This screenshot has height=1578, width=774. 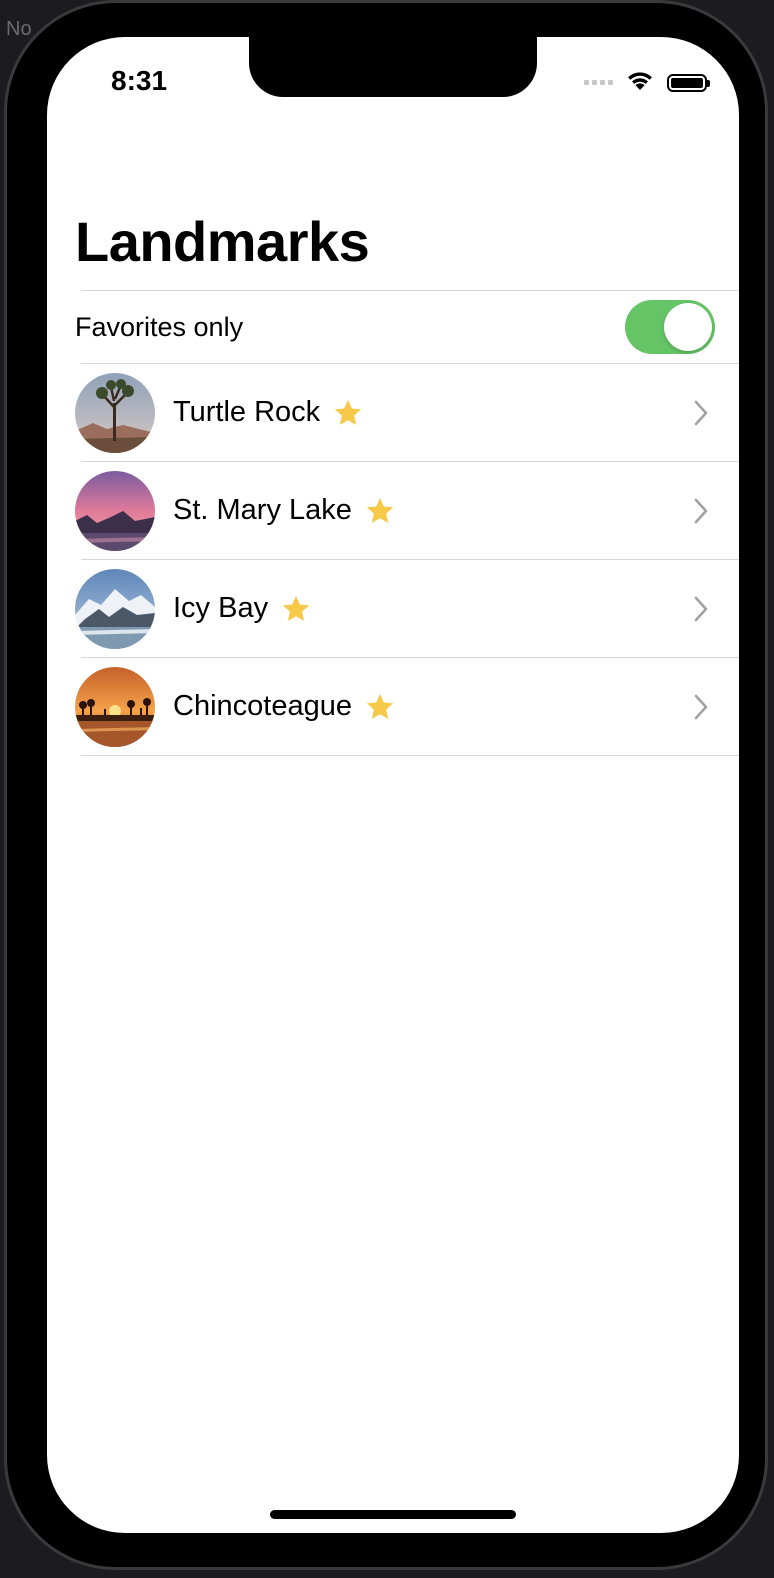 I want to click on landmark-name: Turtle Rock, so click(x=247, y=412).